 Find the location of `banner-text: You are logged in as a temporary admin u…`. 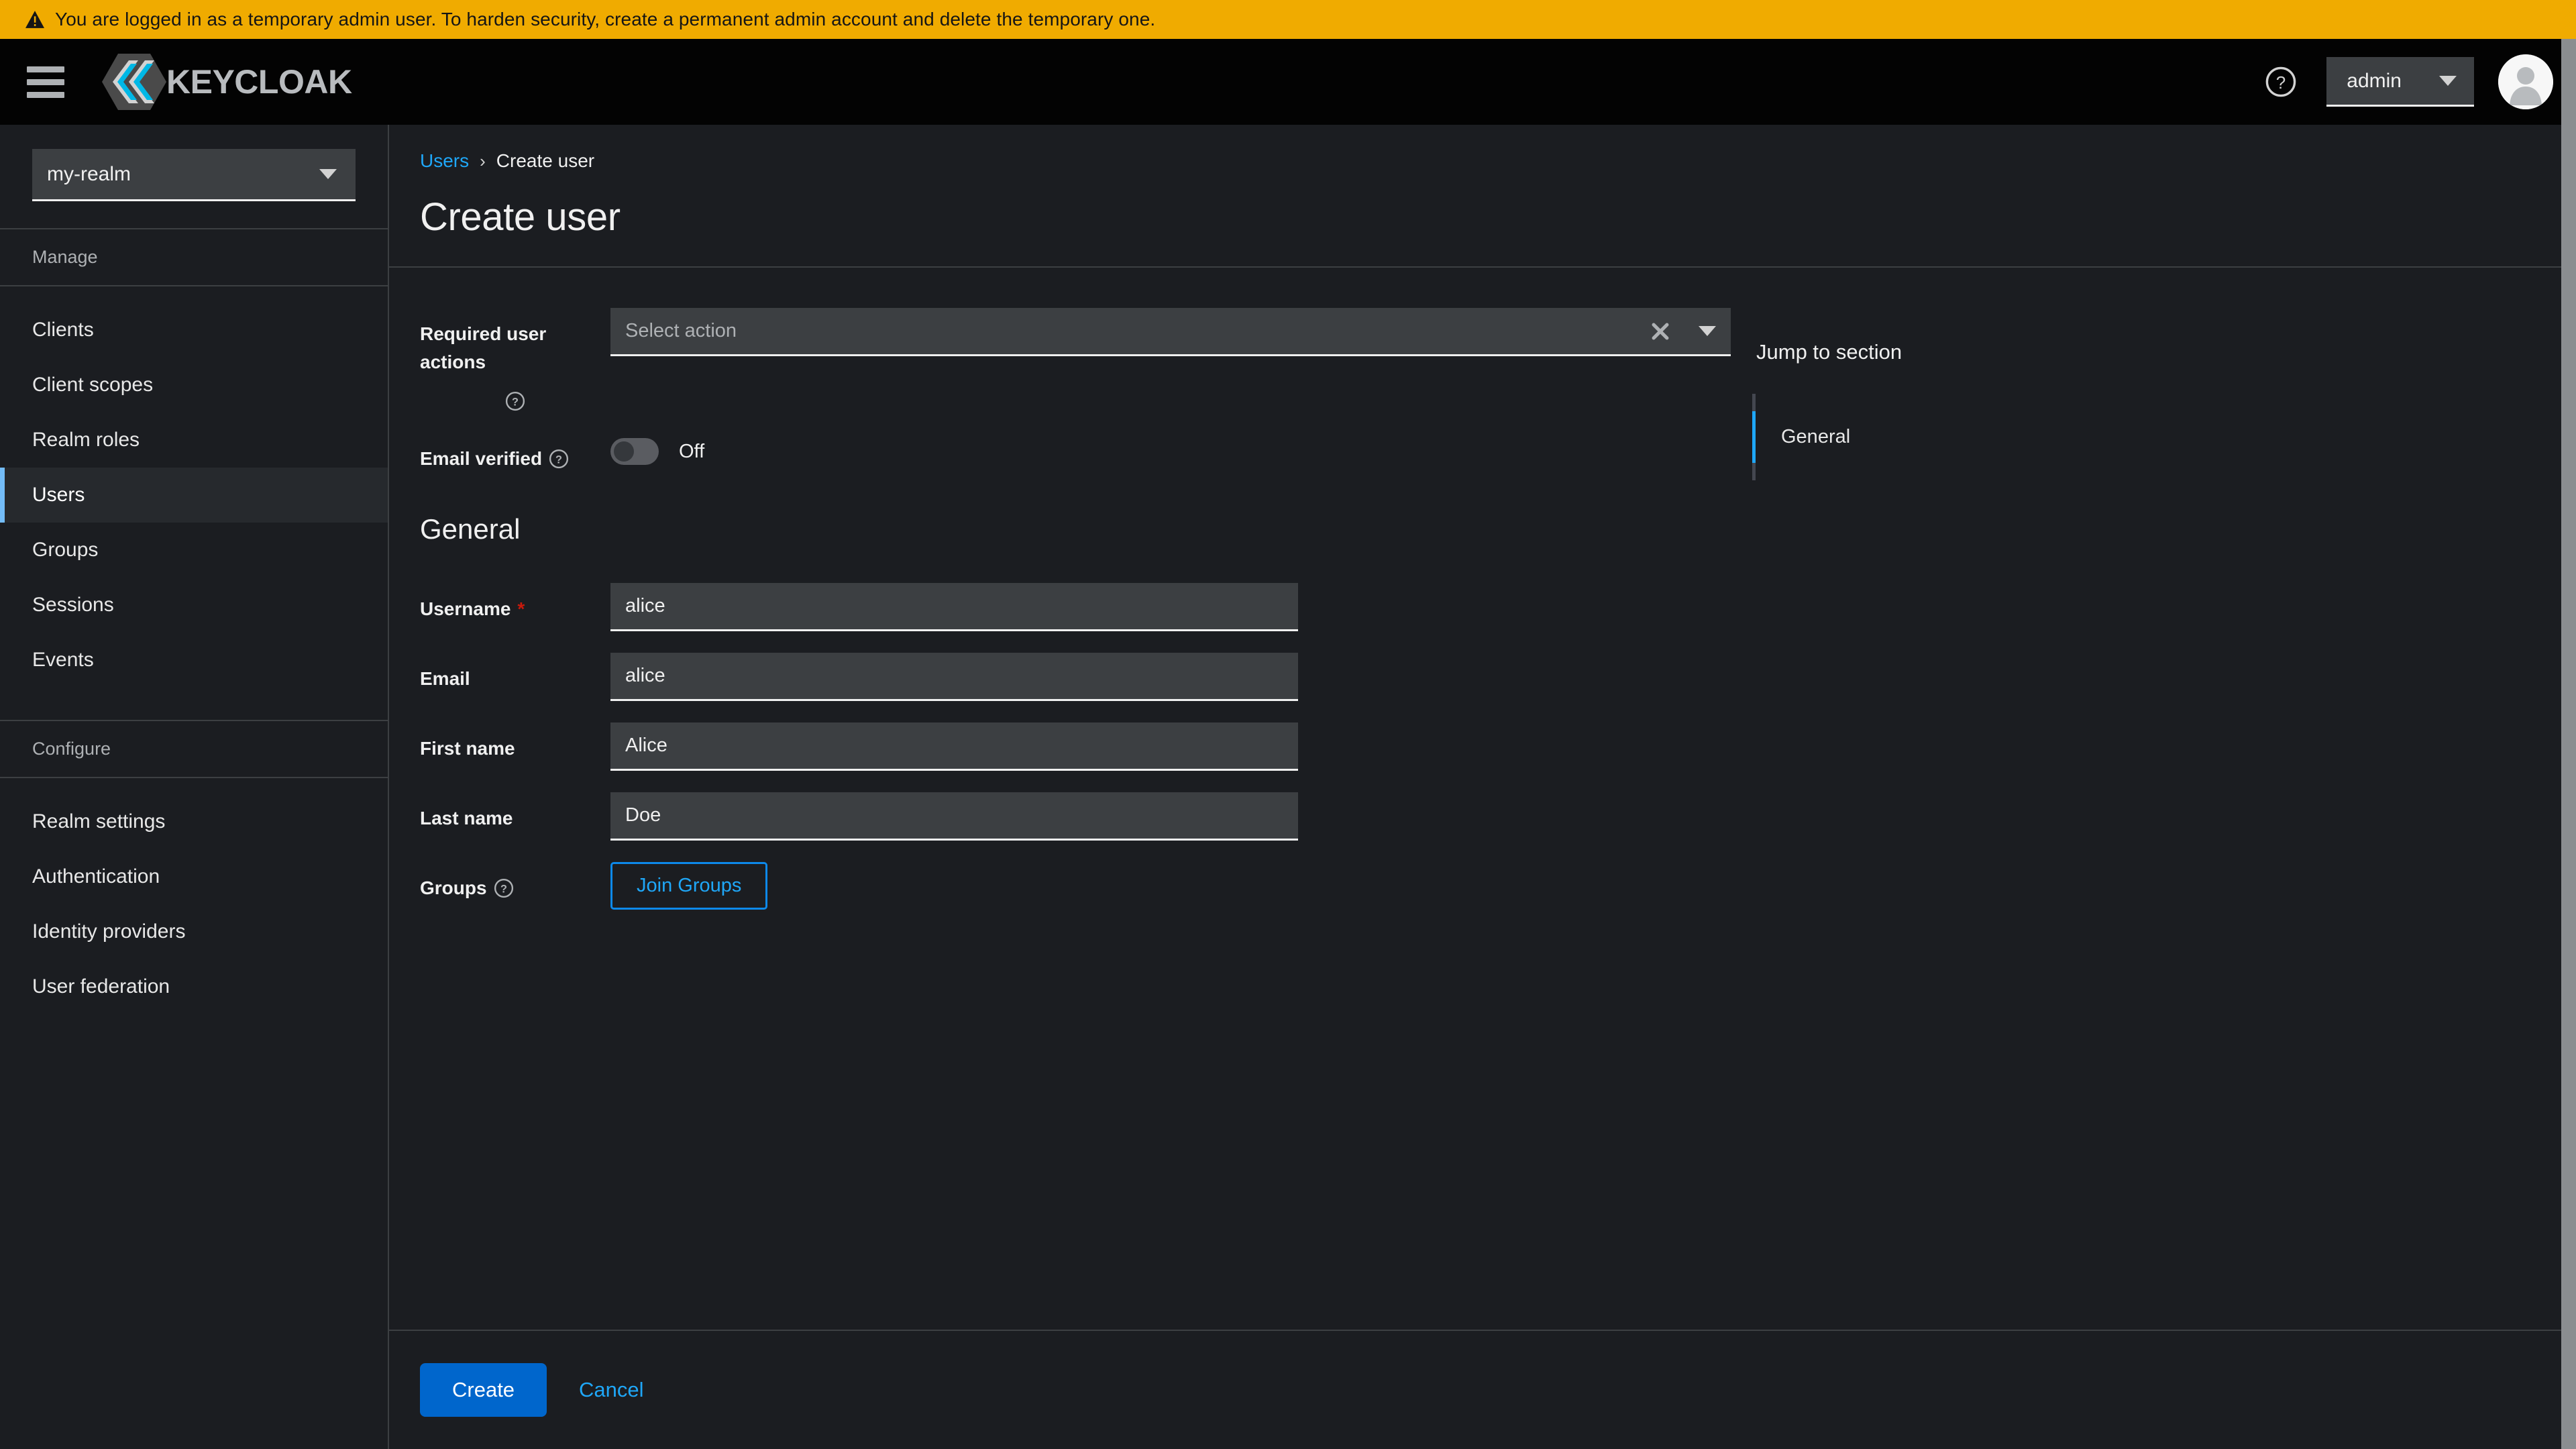

banner-text: You are logged in as a temporary admin u… is located at coordinates (605, 19).